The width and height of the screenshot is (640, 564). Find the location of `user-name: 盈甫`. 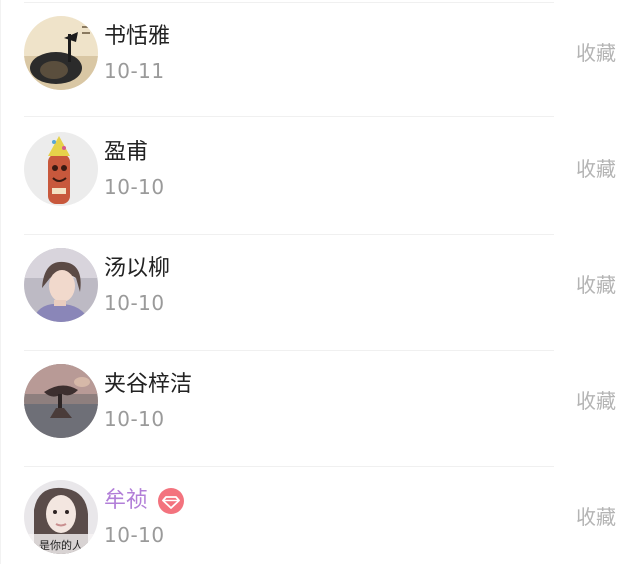

user-name: 盈甫 is located at coordinates (126, 152).